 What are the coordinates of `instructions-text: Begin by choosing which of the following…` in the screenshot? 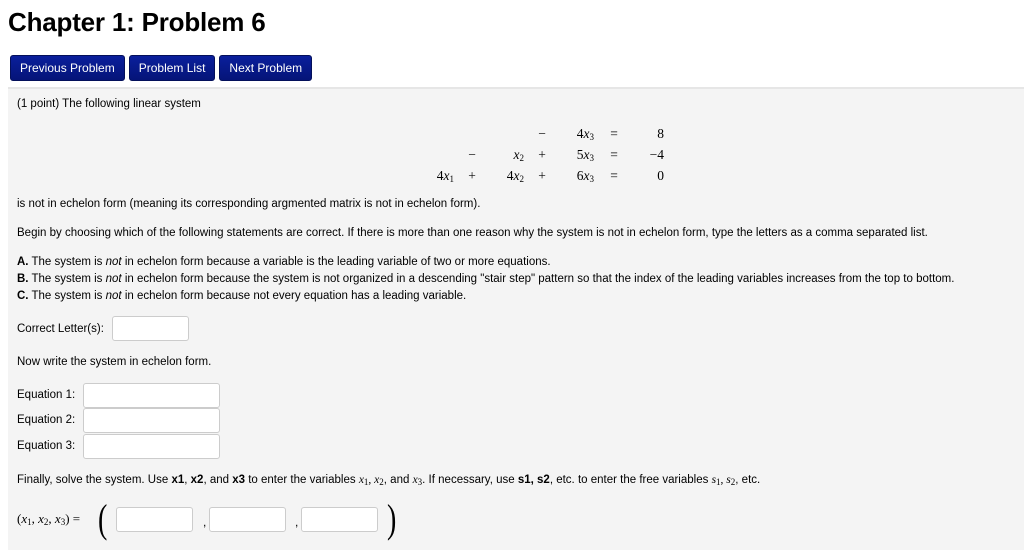 It's located at (472, 233).